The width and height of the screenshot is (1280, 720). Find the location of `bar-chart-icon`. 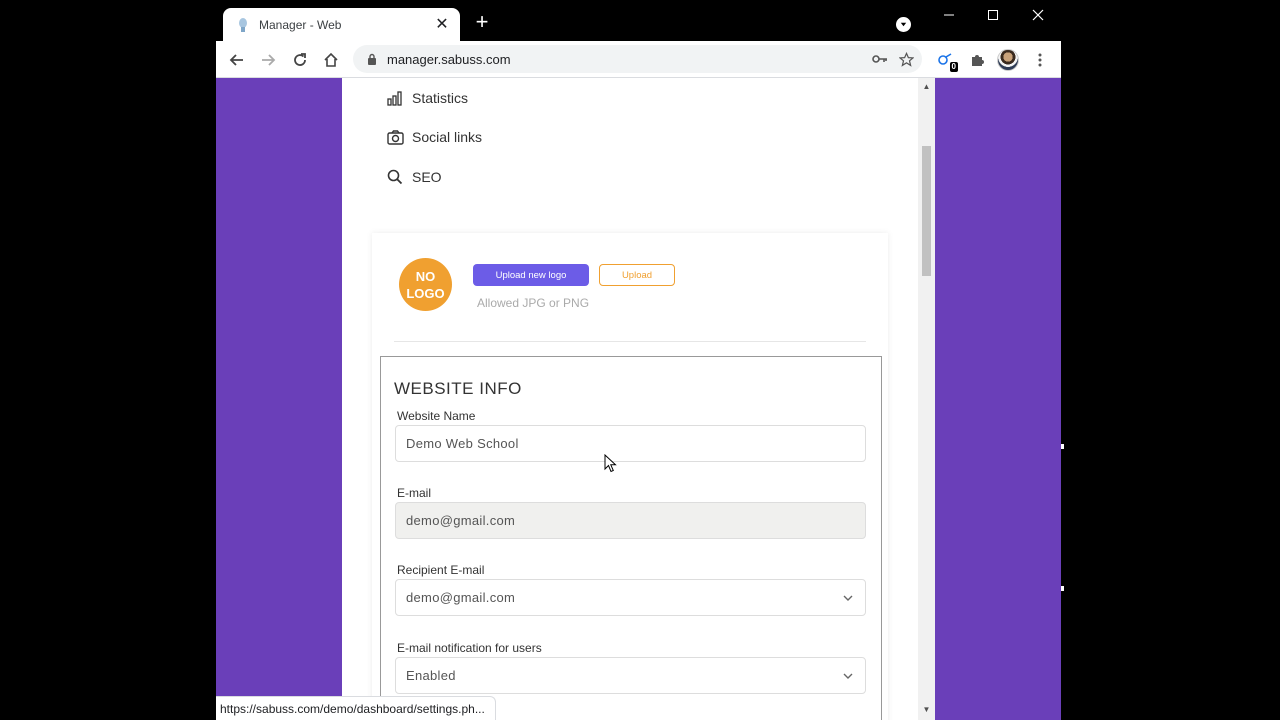

bar-chart-icon is located at coordinates (395, 98).